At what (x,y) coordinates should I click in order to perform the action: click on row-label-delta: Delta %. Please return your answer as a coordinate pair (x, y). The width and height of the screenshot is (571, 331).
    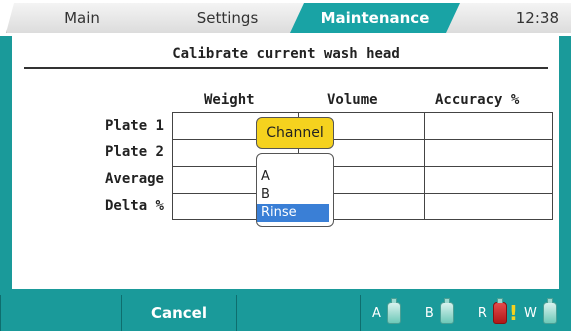
    Looking at the image, I should click on (134, 206).